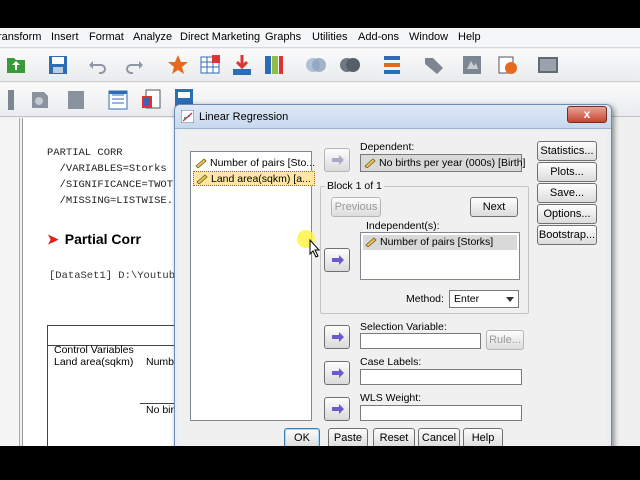 The width and height of the screenshot is (640, 480). Describe the element at coordinates (494, 207) in the screenshot. I see `next-button: Next` at that location.